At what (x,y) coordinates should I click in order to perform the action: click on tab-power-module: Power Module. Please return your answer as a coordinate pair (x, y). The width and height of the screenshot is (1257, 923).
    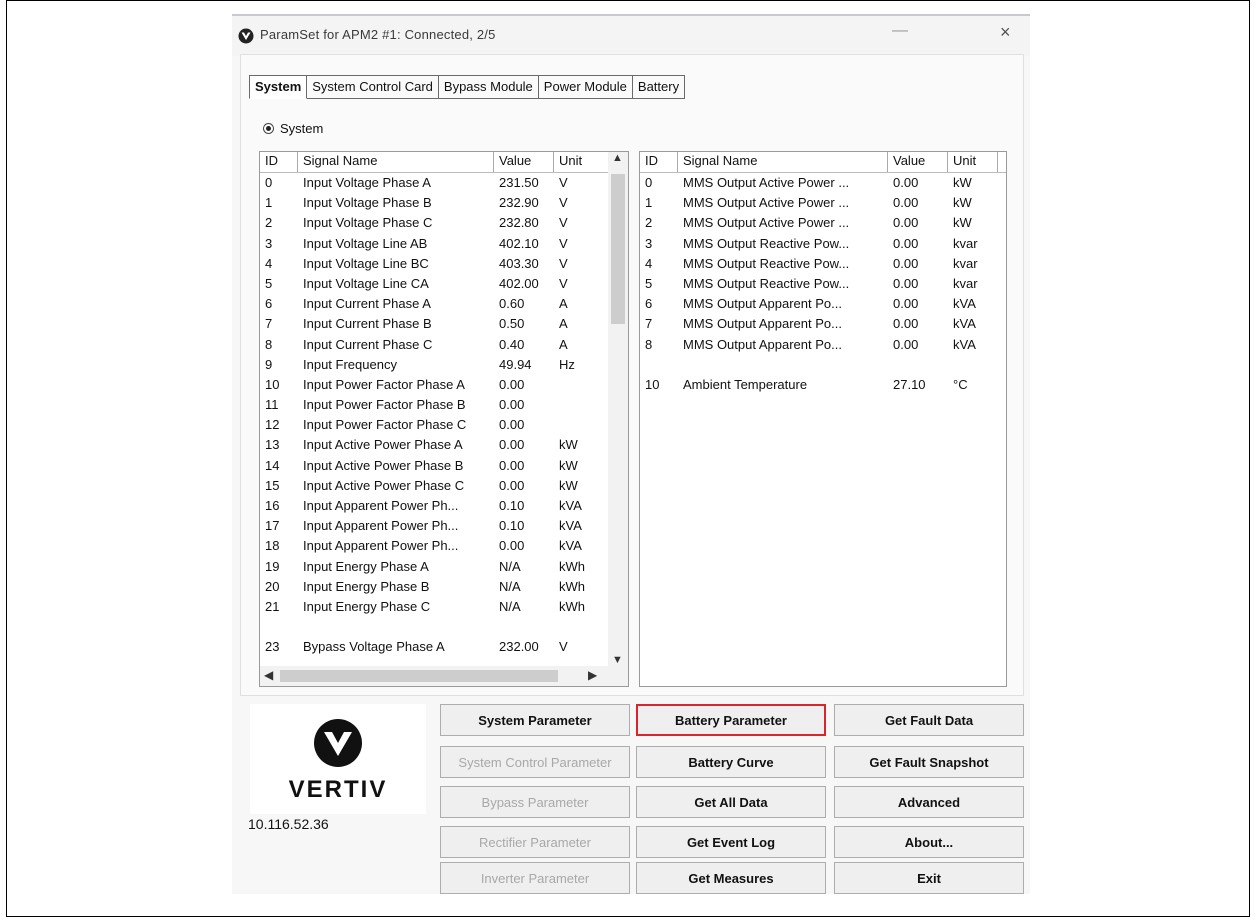
    Looking at the image, I should click on (585, 87).